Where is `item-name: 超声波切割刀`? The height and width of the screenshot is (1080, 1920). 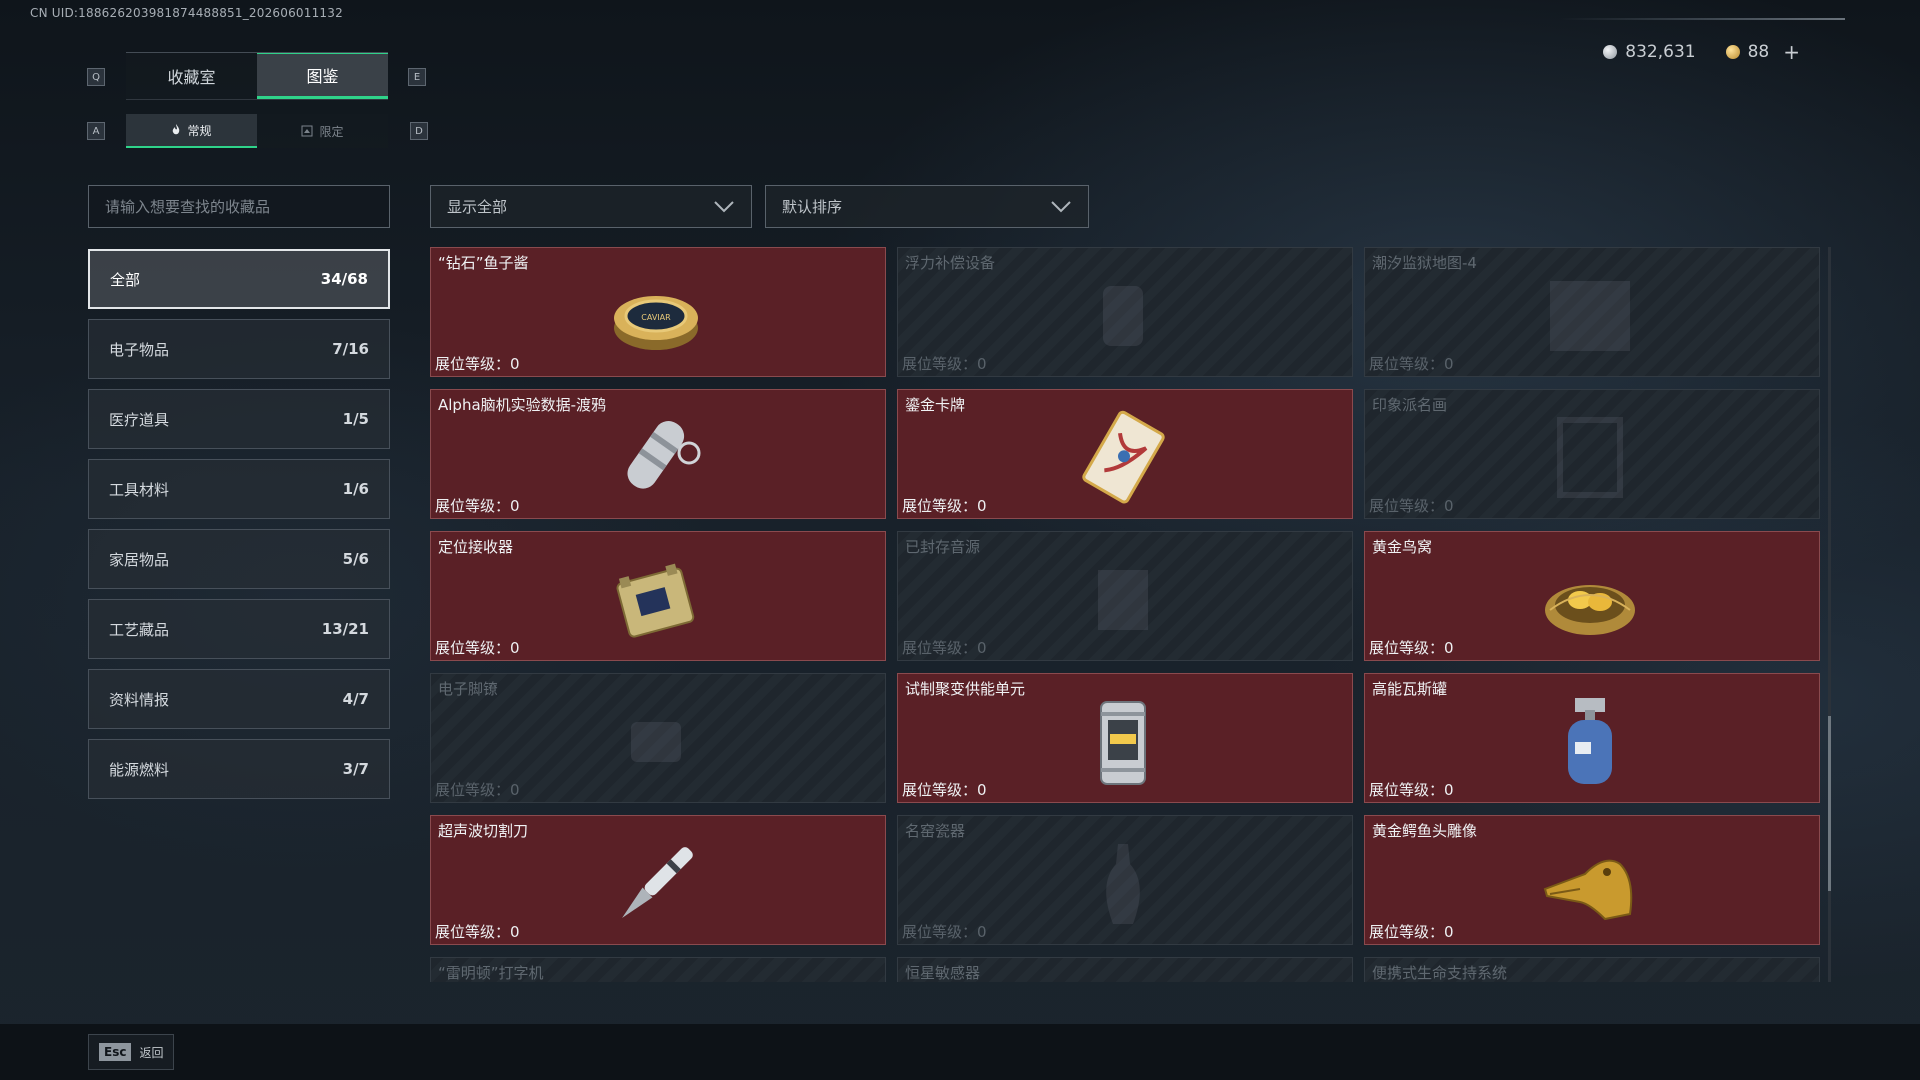
item-name: 超声波切割刀 is located at coordinates (483, 831).